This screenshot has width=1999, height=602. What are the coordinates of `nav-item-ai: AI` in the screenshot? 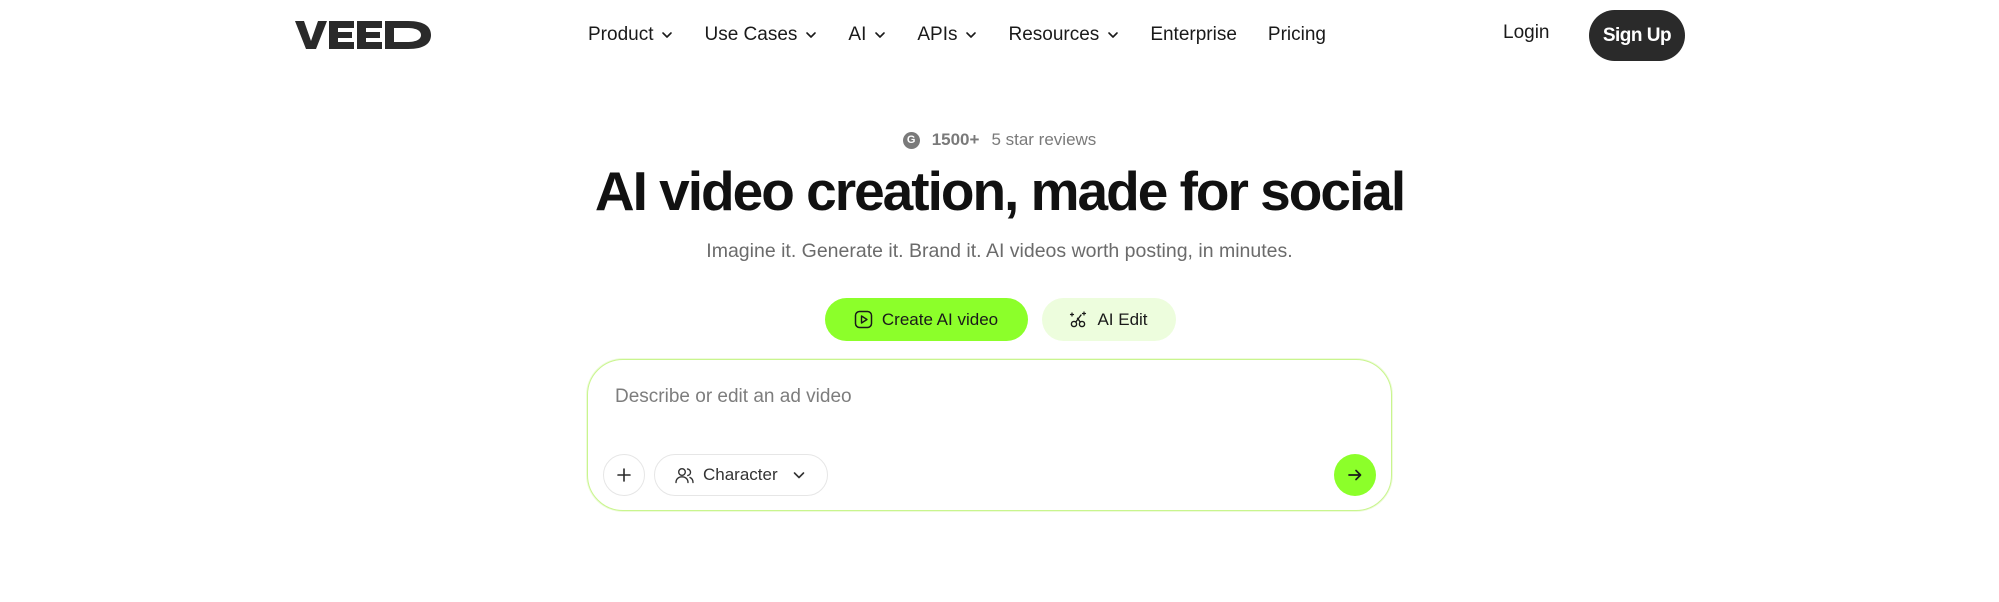 It's located at (867, 35).